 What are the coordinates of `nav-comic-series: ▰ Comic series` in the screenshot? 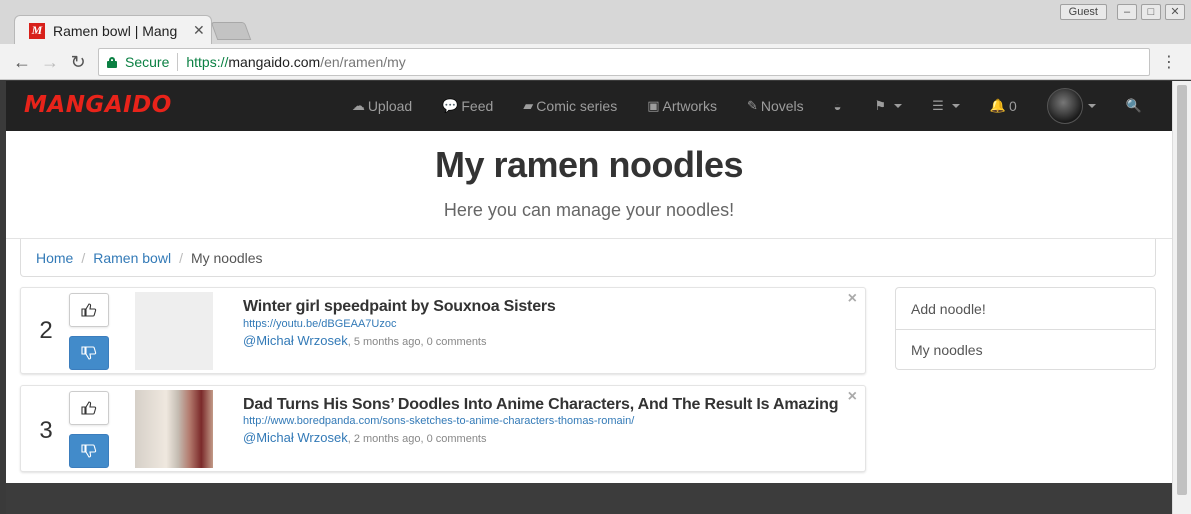 It's located at (570, 106).